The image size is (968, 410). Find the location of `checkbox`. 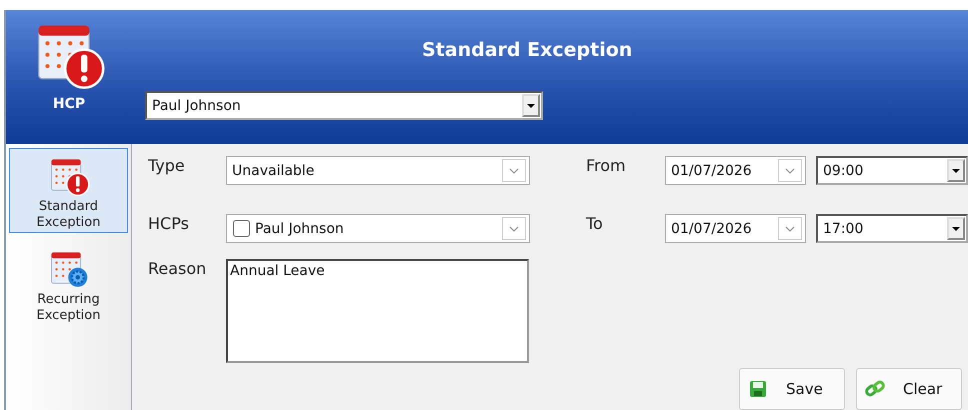

checkbox is located at coordinates (241, 228).